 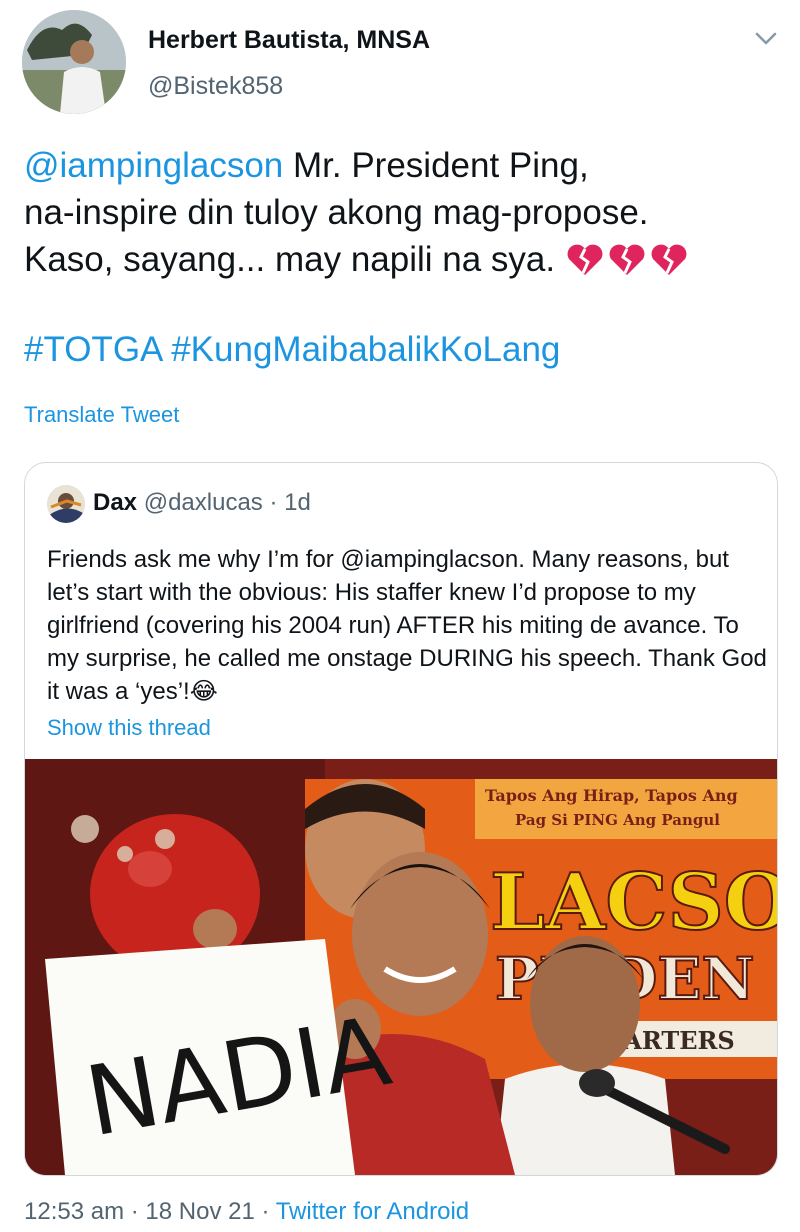 I want to click on hashtags: #TOTGA #KungMaibabalikKoLang, so click(x=292, y=350).